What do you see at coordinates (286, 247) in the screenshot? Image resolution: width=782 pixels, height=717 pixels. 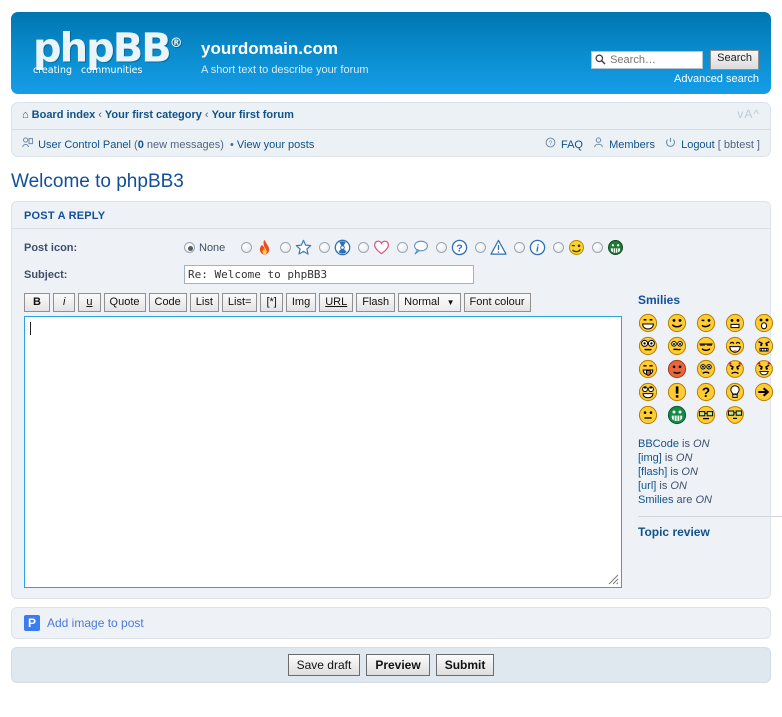 I see `post-icon-star-radio` at bounding box center [286, 247].